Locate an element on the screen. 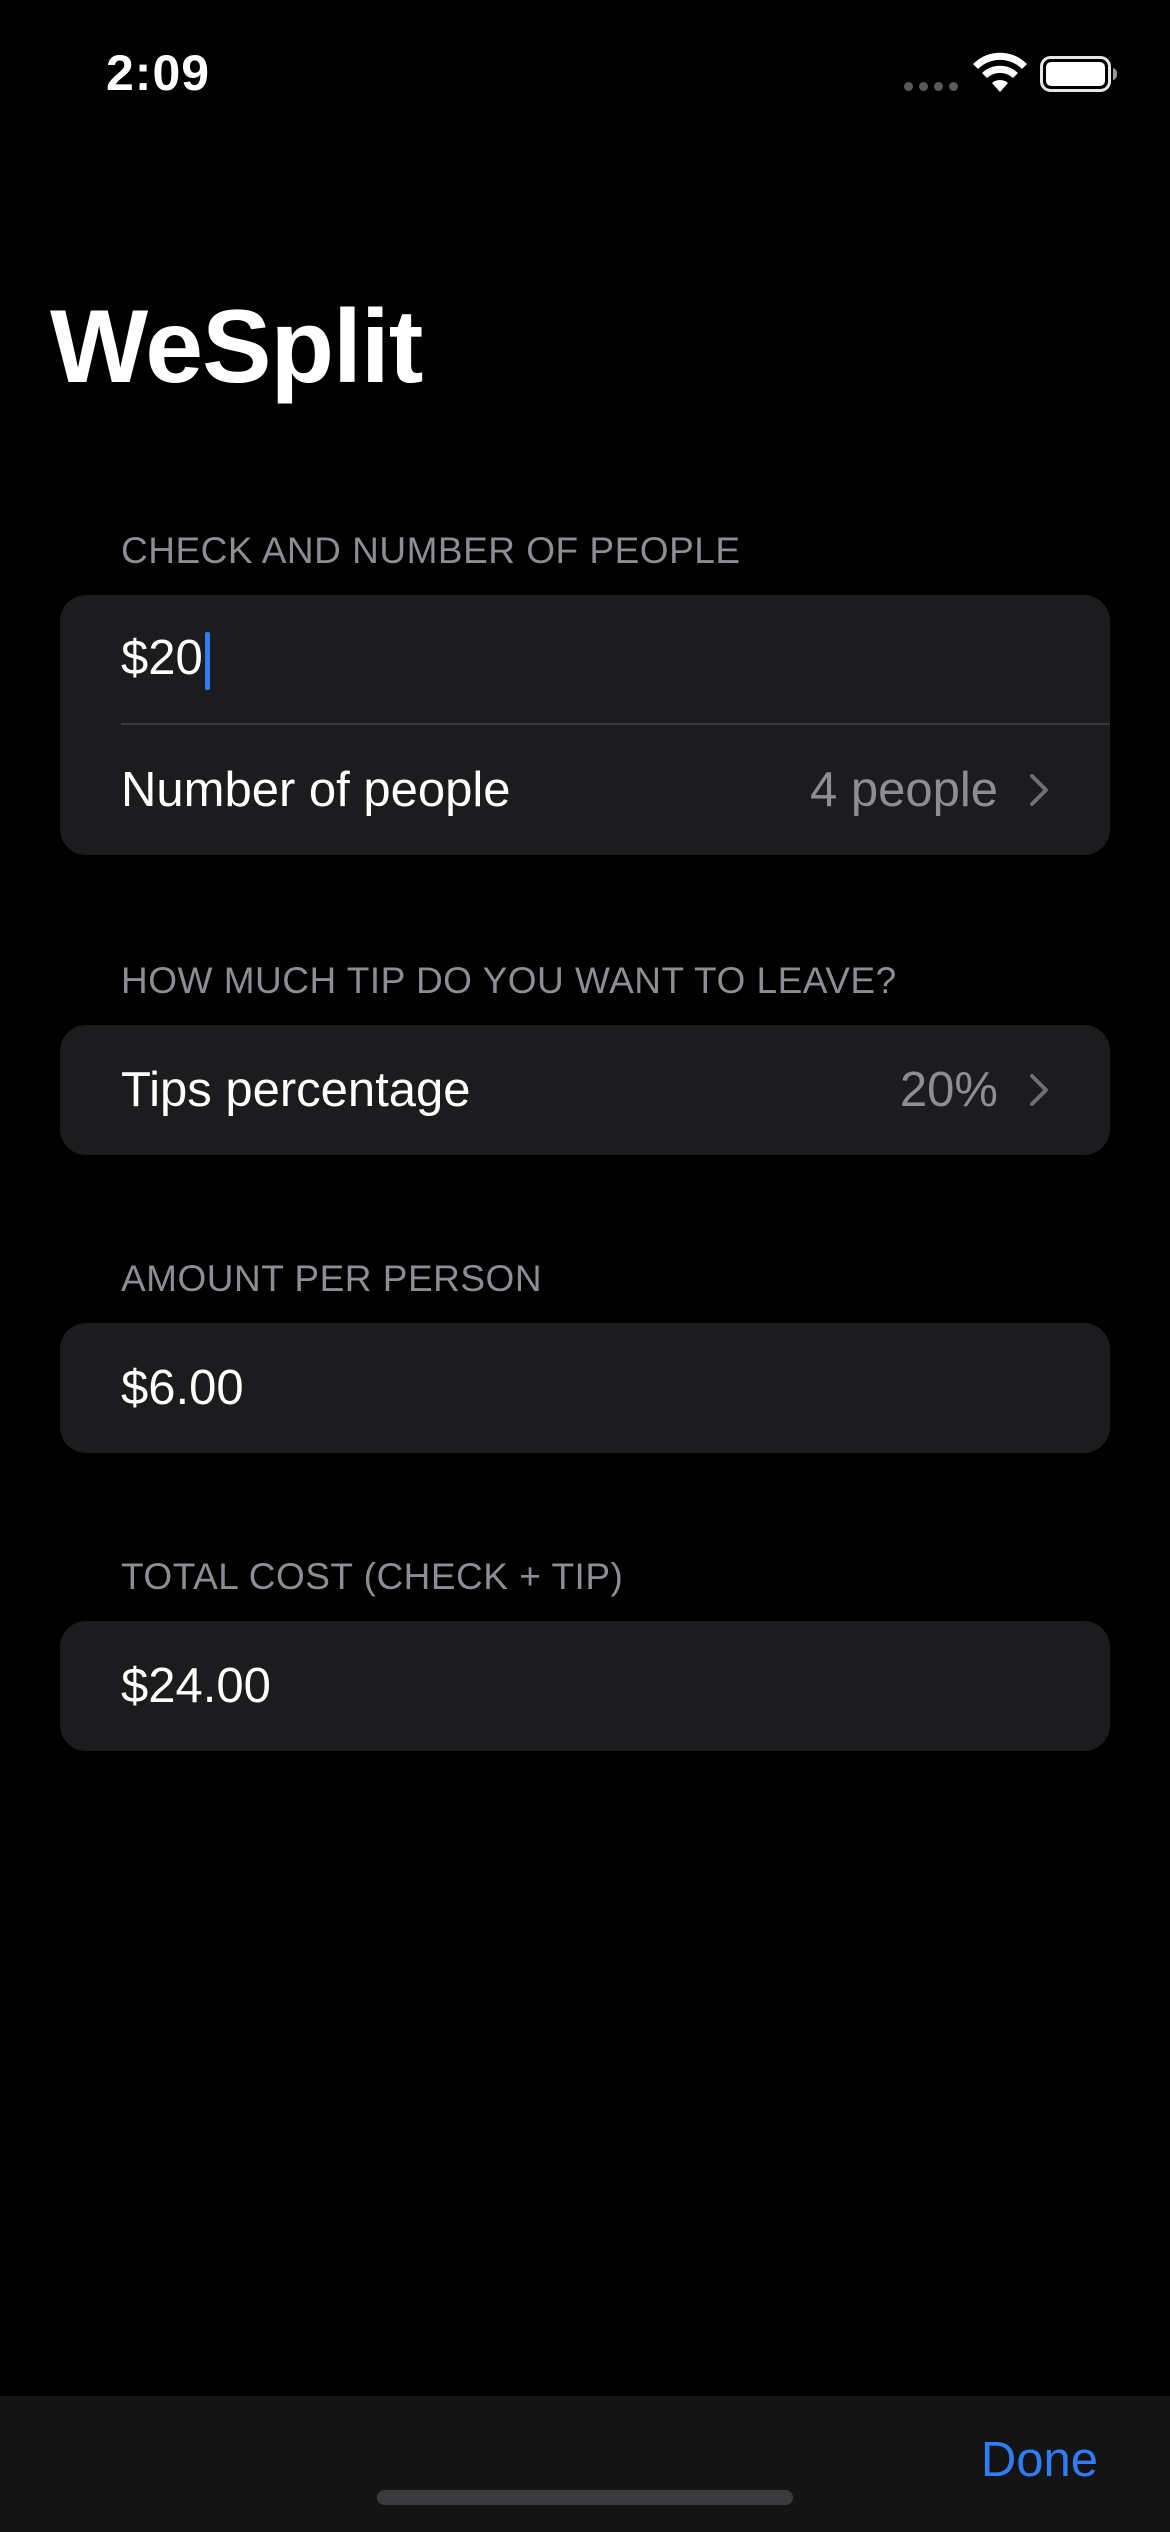 The image size is (1170, 2532). tips-percentage-picker: Tips percentage 20% is located at coordinates (585, 1090).